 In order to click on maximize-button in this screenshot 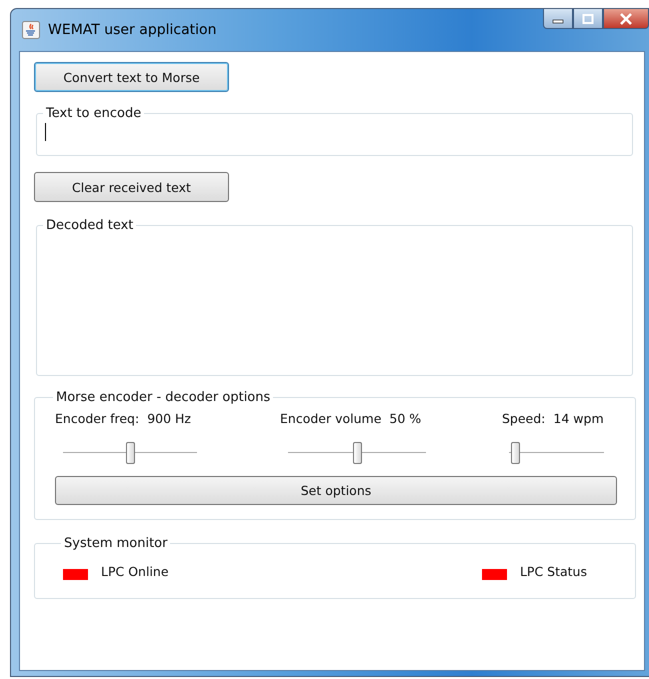, I will do `click(588, 19)`.